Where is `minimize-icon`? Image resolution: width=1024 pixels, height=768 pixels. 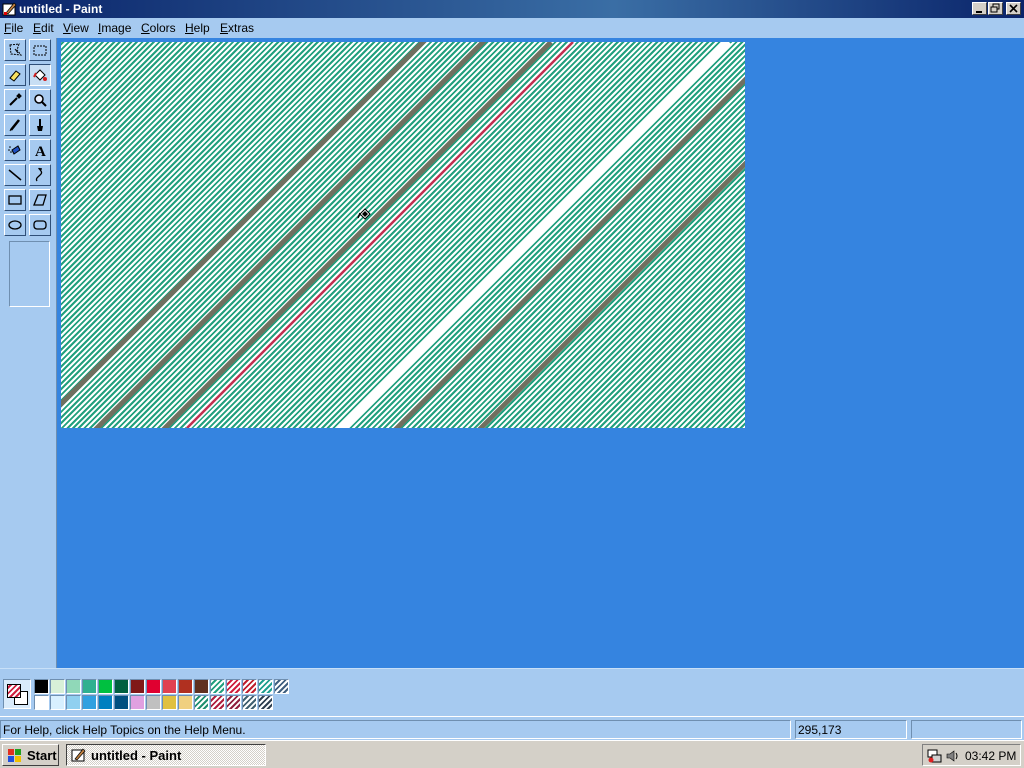
minimize-icon is located at coordinates (979, 12).